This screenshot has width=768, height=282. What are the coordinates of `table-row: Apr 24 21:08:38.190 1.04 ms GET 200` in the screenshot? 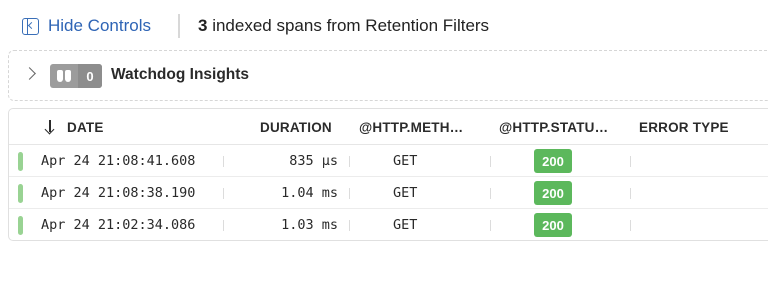 It's located at (388, 193).